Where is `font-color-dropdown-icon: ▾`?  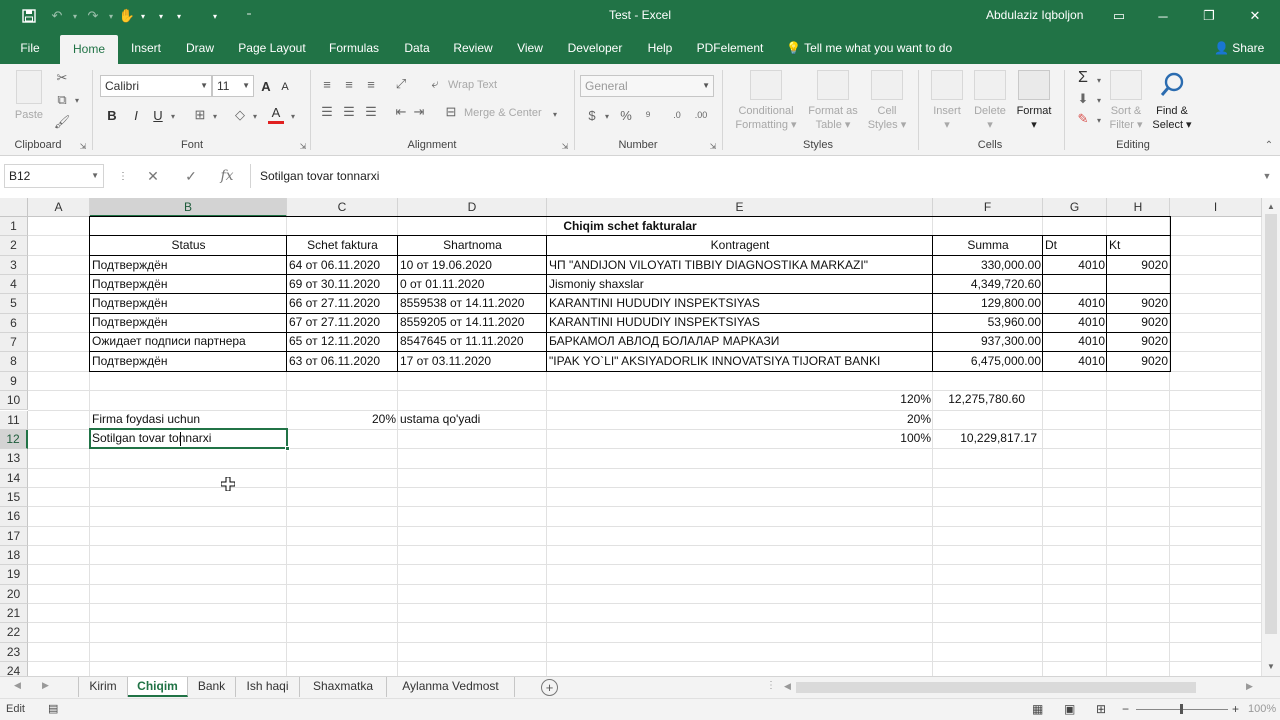
font-color-dropdown-icon: ▾ is located at coordinates (293, 116).